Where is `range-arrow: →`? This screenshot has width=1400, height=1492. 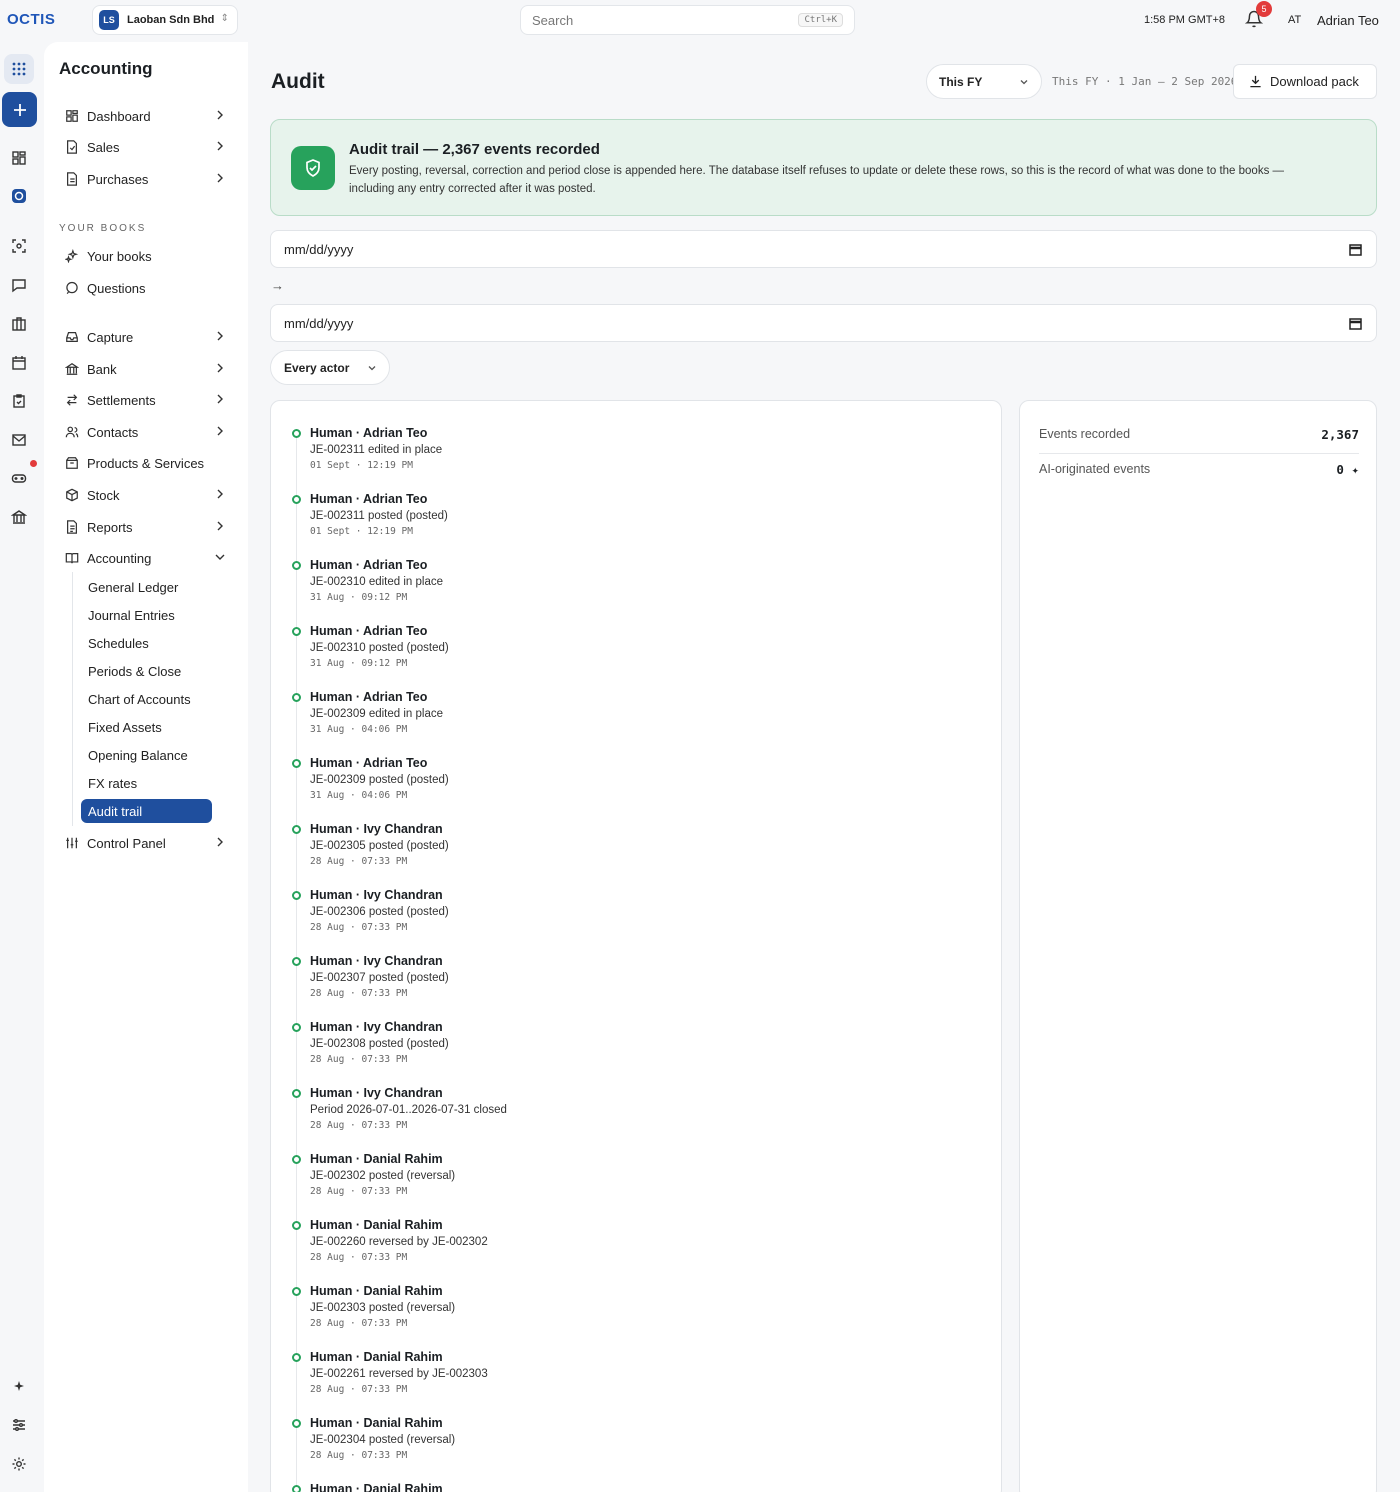
range-arrow: → is located at coordinates (277, 285).